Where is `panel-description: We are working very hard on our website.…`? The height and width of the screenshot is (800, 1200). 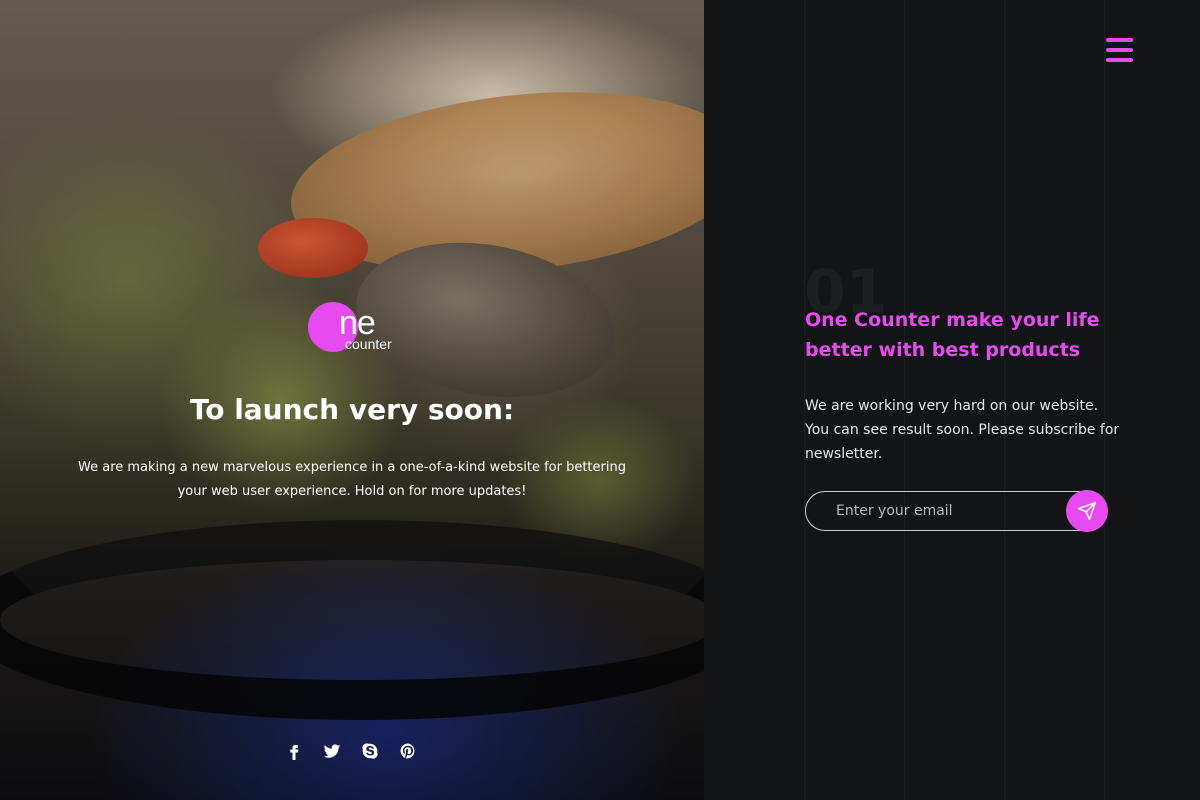 panel-description: We are working very hard on our website.… is located at coordinates (962, 430).